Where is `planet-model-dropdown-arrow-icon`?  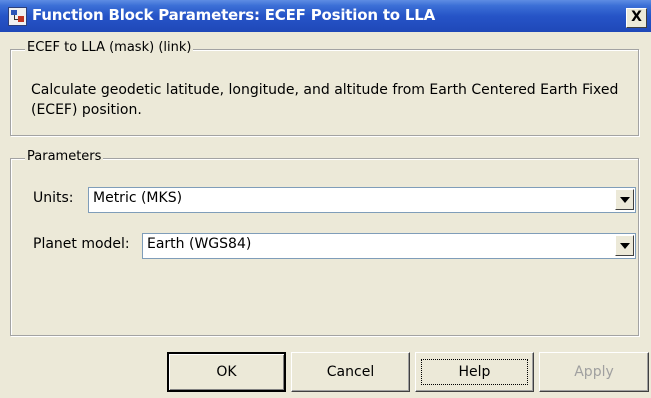 planet-model-dropdown-arrow-icon is located at coordinates (624, 245).